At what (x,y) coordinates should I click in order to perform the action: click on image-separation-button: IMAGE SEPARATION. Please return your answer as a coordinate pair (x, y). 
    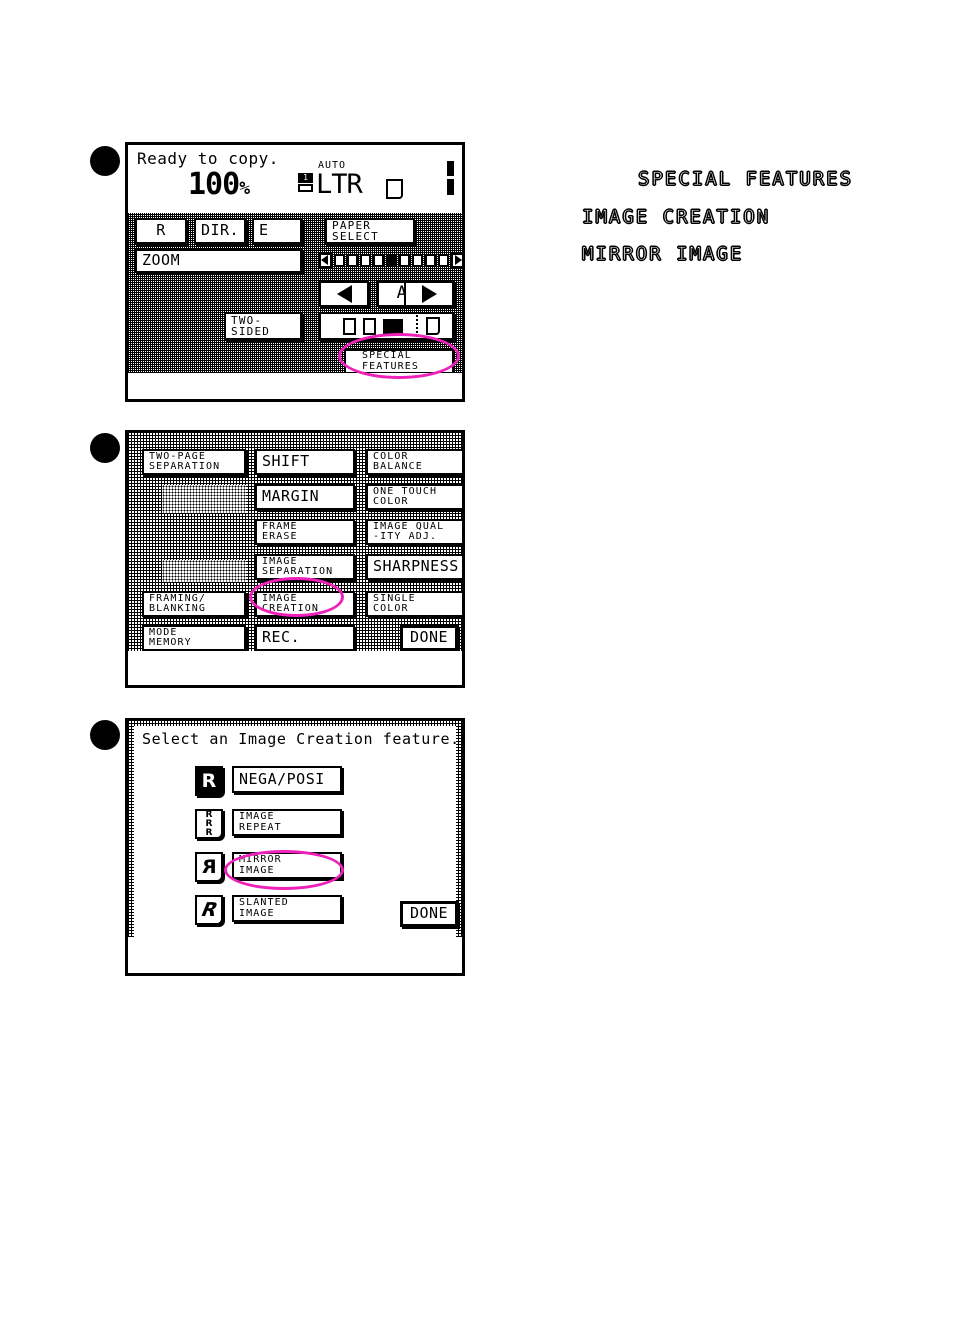
    Looking at the image, I should click on (305, 567).